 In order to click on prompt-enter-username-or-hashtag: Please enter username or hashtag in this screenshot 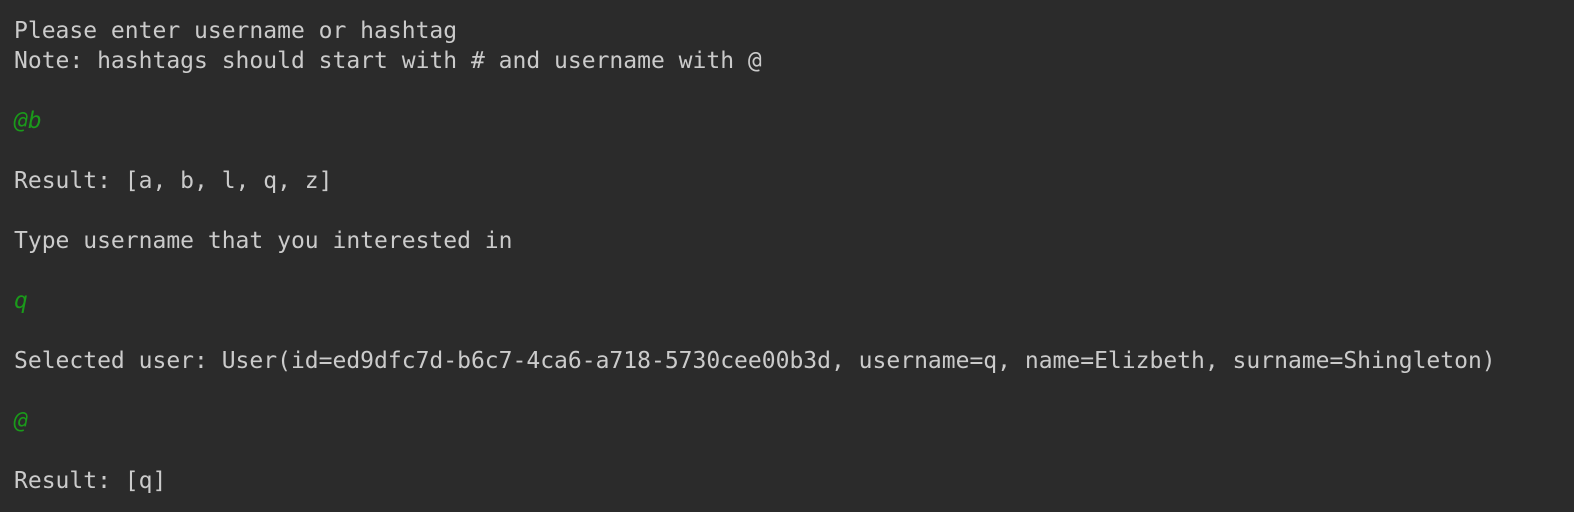, I will do `click(236, 31)`.